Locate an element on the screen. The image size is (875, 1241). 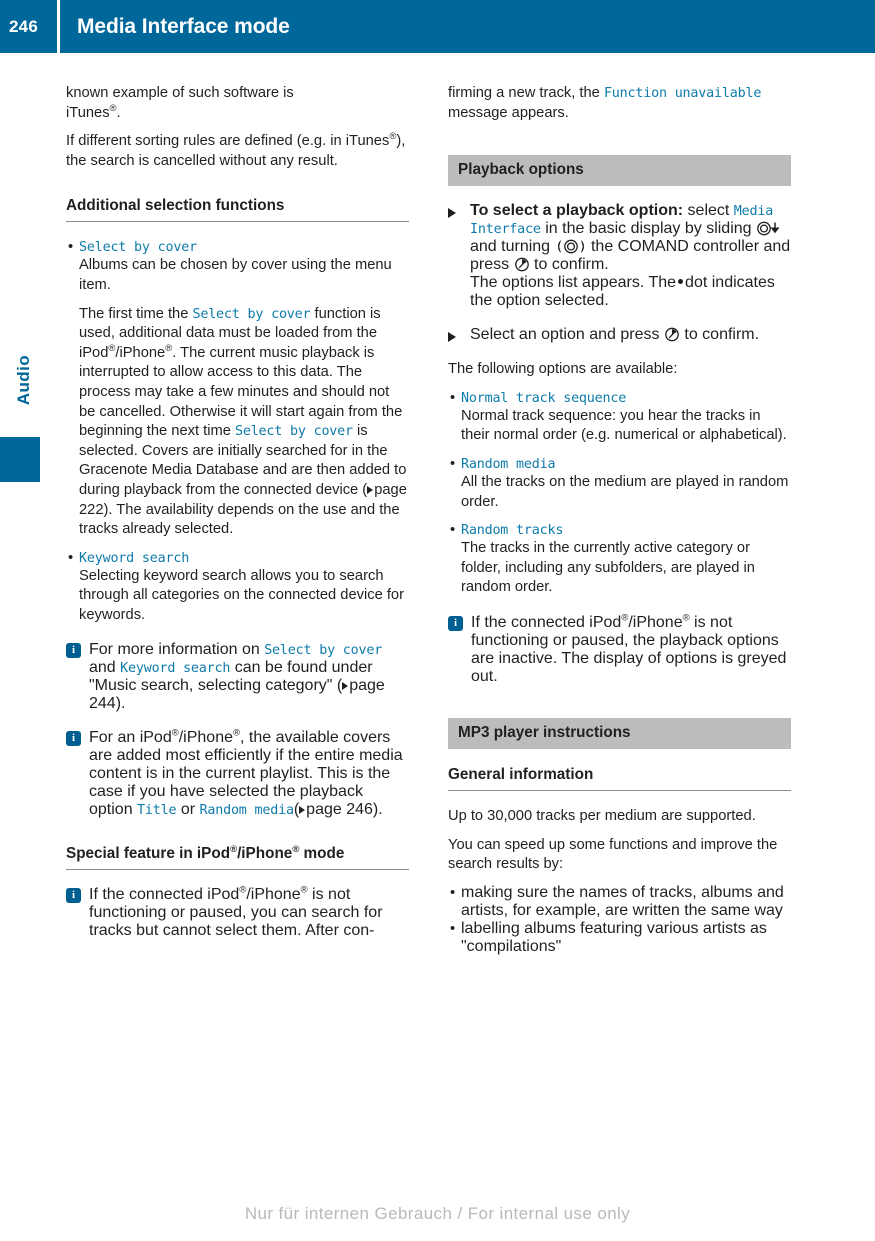
menu-item-select-by-cover-ref: Select by cover is located at coordinates (323, 650).